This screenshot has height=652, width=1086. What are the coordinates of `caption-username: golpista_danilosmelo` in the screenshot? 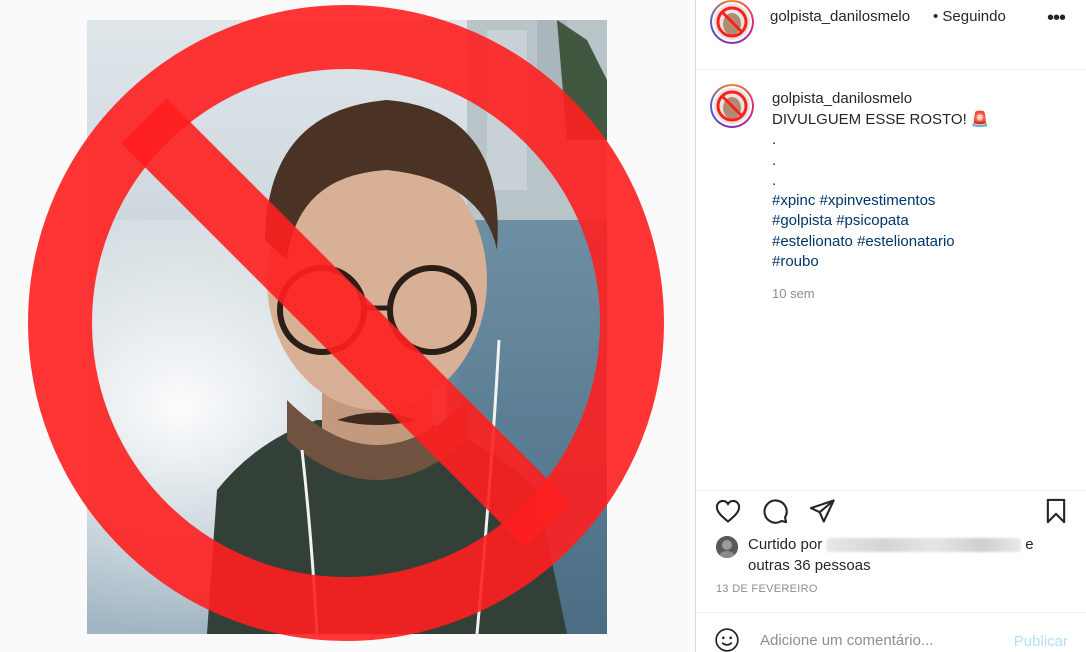 It's located at (842, 98).